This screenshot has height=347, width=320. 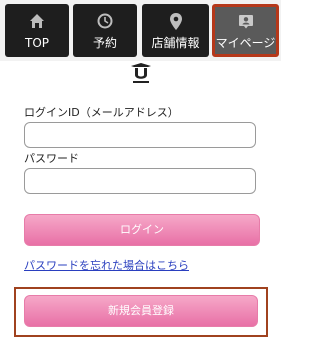 I want to click on nav-item-mypage: マイページ, so click(x=245, y=30).